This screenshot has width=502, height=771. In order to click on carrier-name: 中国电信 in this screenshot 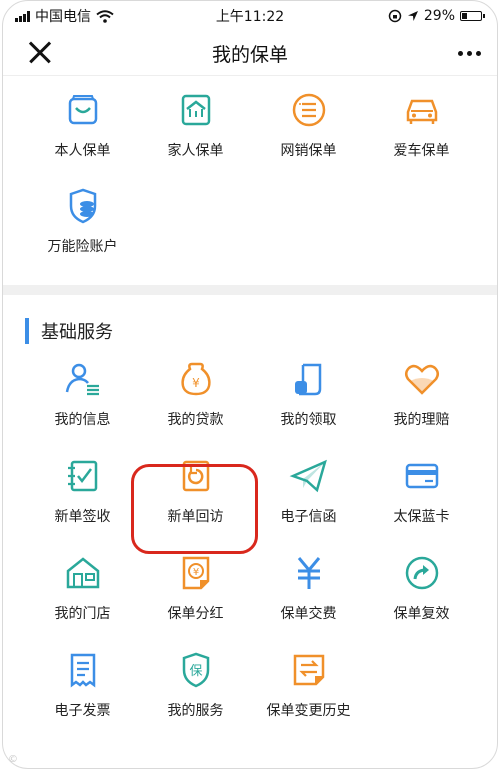, I will do `click(63, 17)`.